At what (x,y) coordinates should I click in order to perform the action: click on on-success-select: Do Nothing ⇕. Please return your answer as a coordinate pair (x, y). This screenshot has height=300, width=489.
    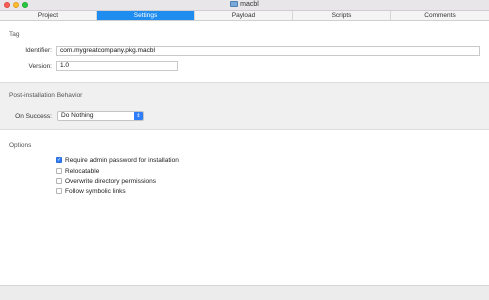
    Looking at the image, I should click on (100, 116).